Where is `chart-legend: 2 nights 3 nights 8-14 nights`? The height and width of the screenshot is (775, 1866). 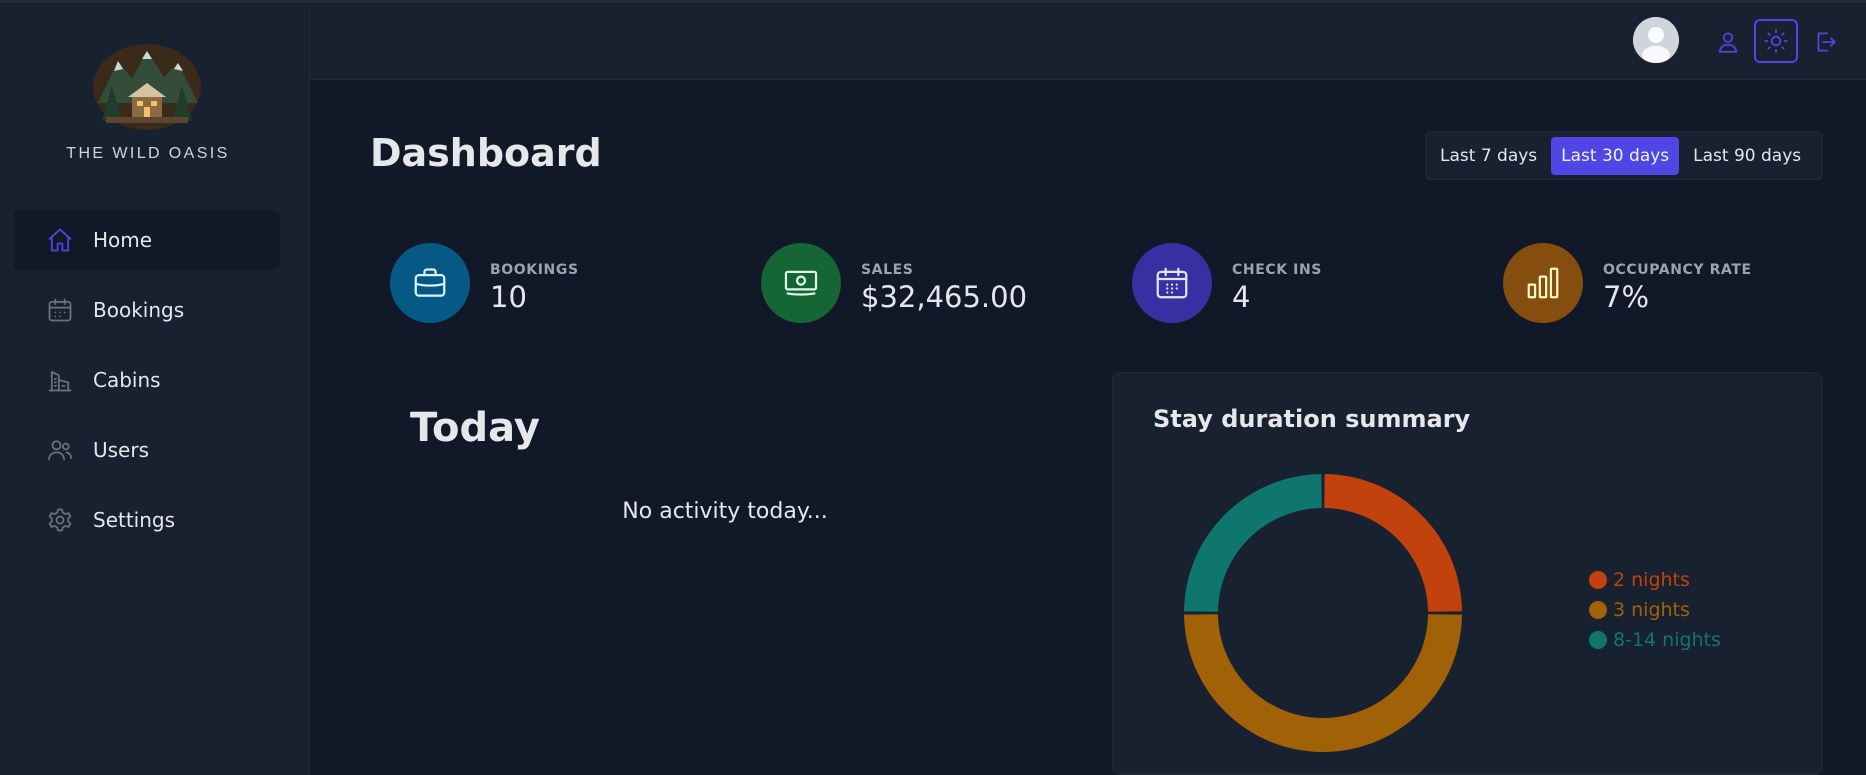
chart-legend: 2 nights 3 nights 8-14 nights is located at coordinates (1655, 610).